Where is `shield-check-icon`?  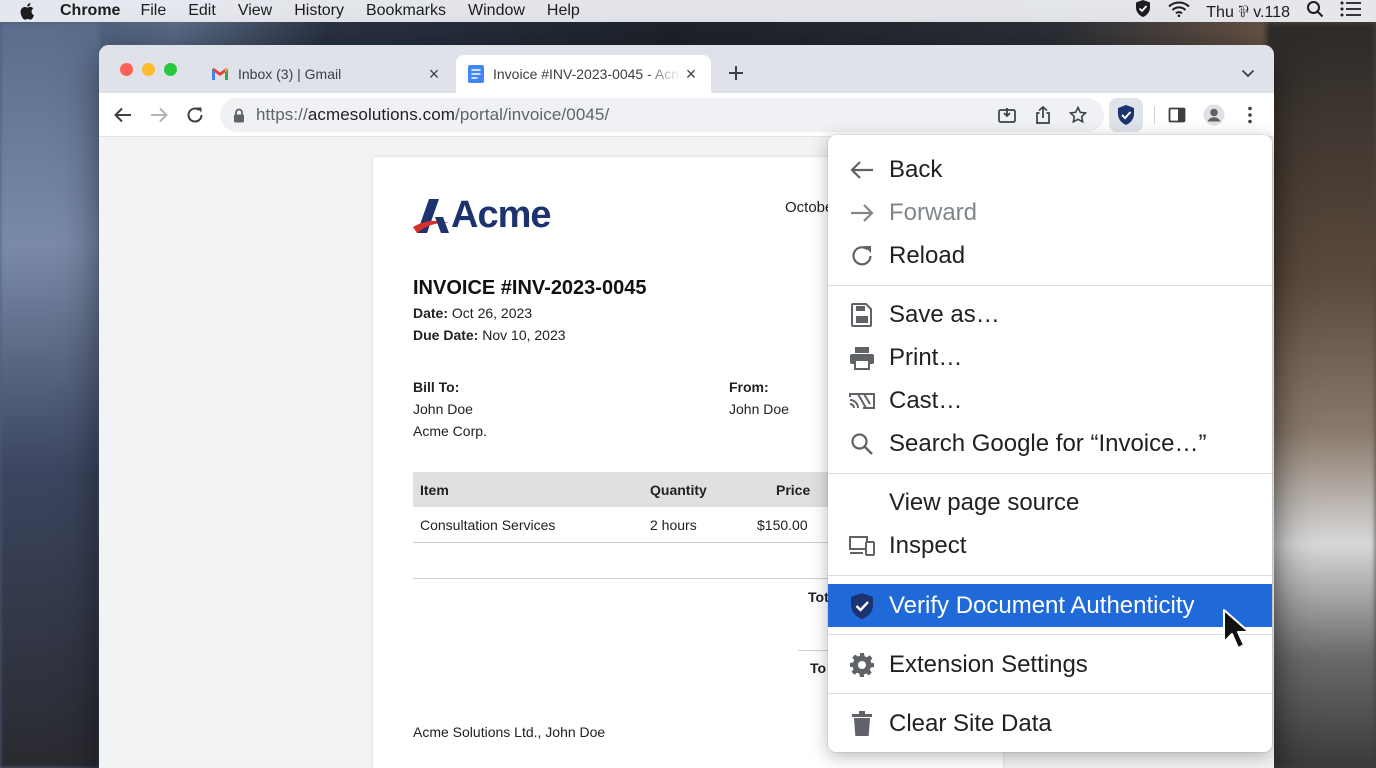 shield-check-icon is located at coordinates (1126, 115).